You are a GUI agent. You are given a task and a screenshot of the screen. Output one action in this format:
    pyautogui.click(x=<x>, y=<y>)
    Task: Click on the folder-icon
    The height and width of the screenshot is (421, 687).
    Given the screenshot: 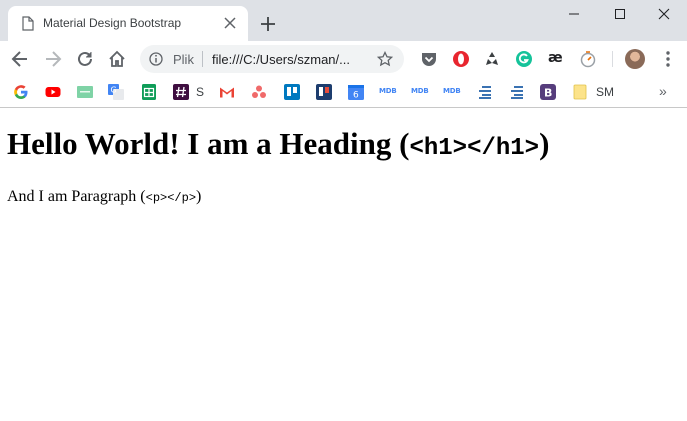 What is the action you would take?
    pyautogui.click(x=580, y=92)
    